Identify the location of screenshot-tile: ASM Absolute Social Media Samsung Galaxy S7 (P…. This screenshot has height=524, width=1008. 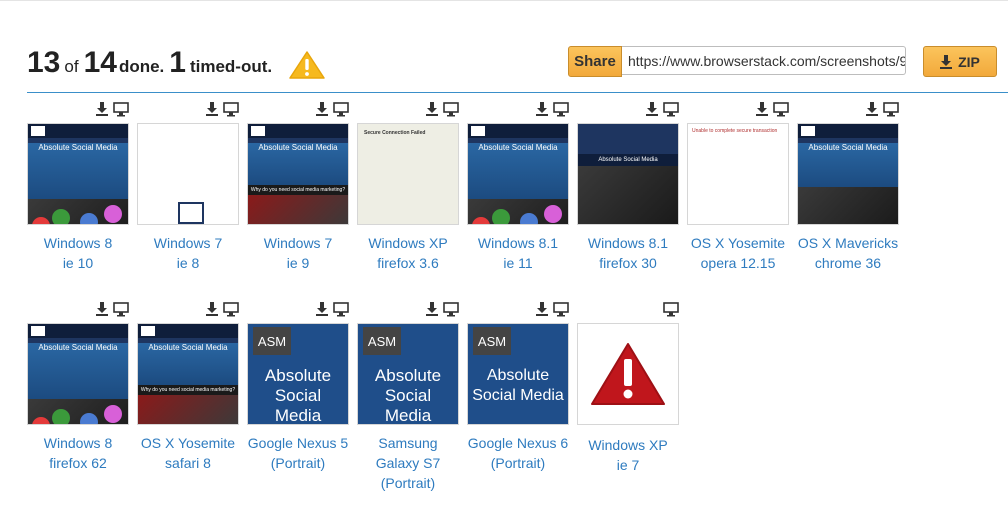
(408, 397).